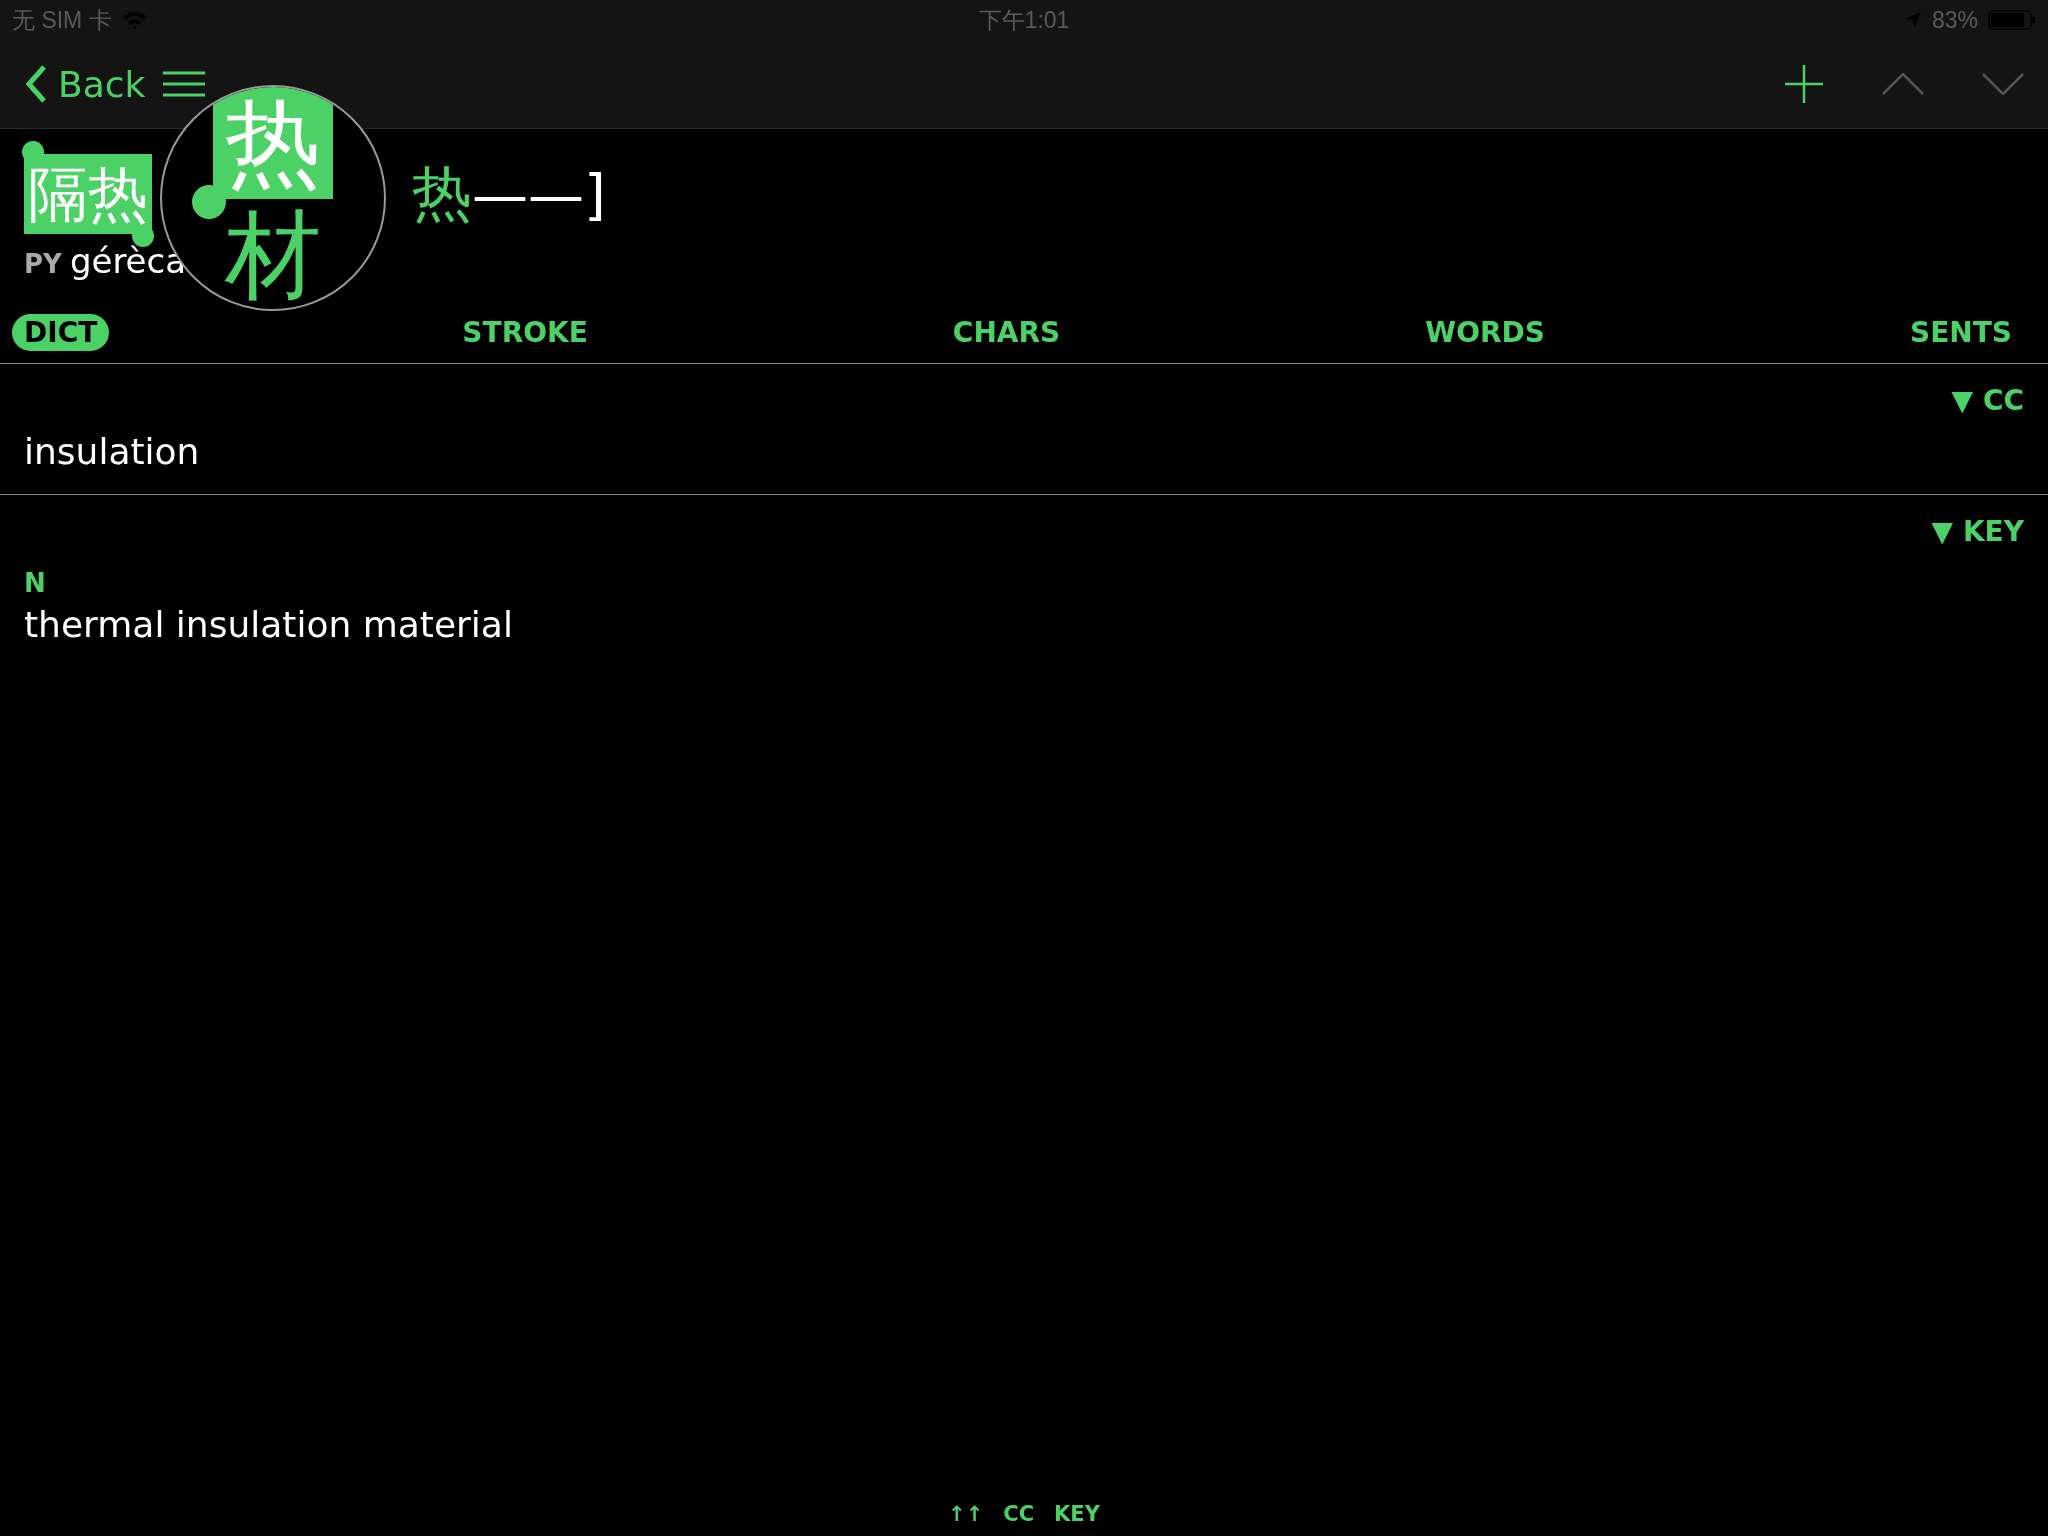 Image resolution: width=2048 pixels, height=1536 pixels. Describe the element at coordinates (269, 624) in the screenshot. I see `definition-text: thermal insulation material` at that location.